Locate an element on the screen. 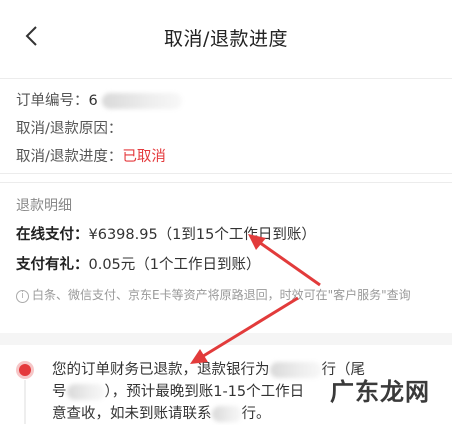 The height and width of the screenshot is (425, 452). gift-payment-row: 支付有礼：0.05元（1个工作日到账） is located at coordinates (138, 263).